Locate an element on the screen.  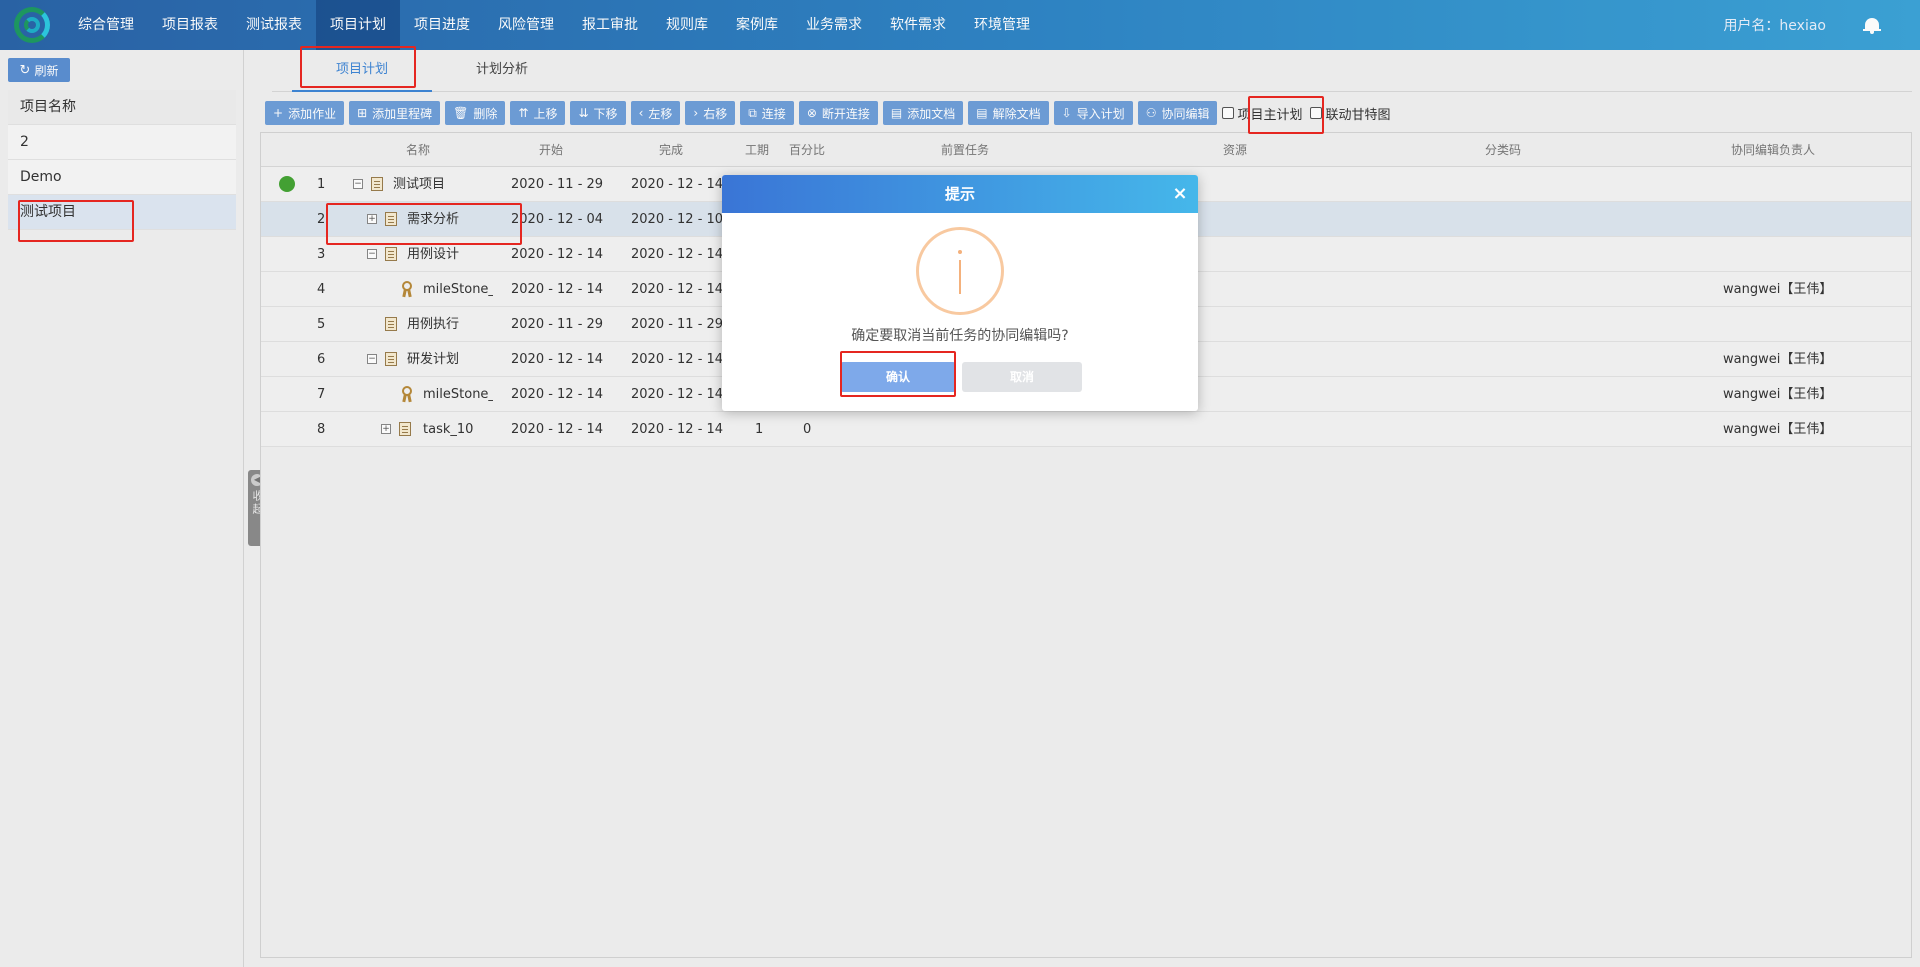
info-icon is located at coordinates (960, 271).